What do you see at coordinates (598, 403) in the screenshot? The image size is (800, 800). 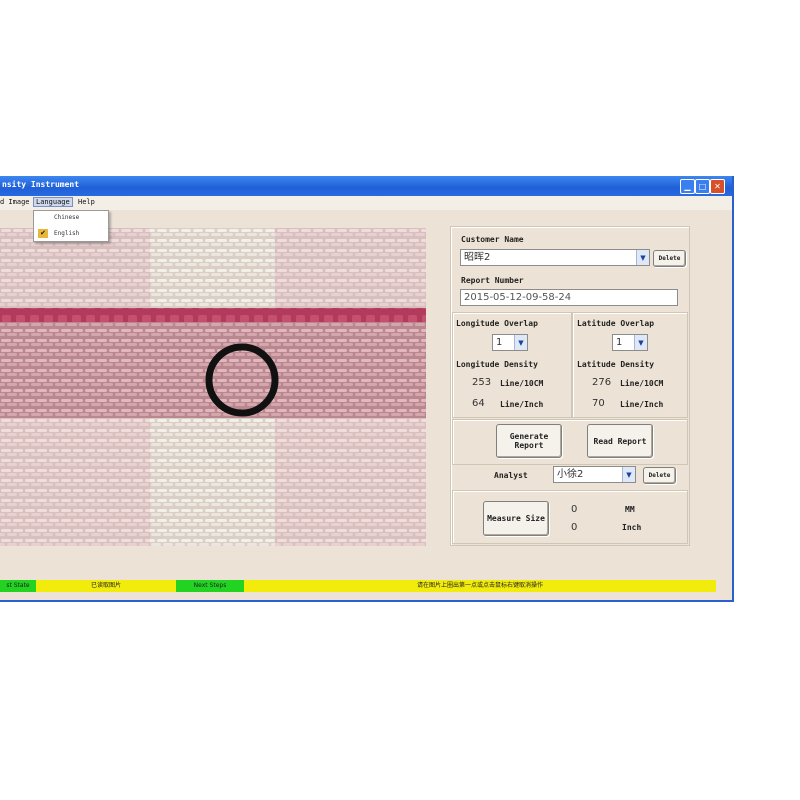 I see `latitude-per-inch-value: 70` at bounding box center [598, 403].